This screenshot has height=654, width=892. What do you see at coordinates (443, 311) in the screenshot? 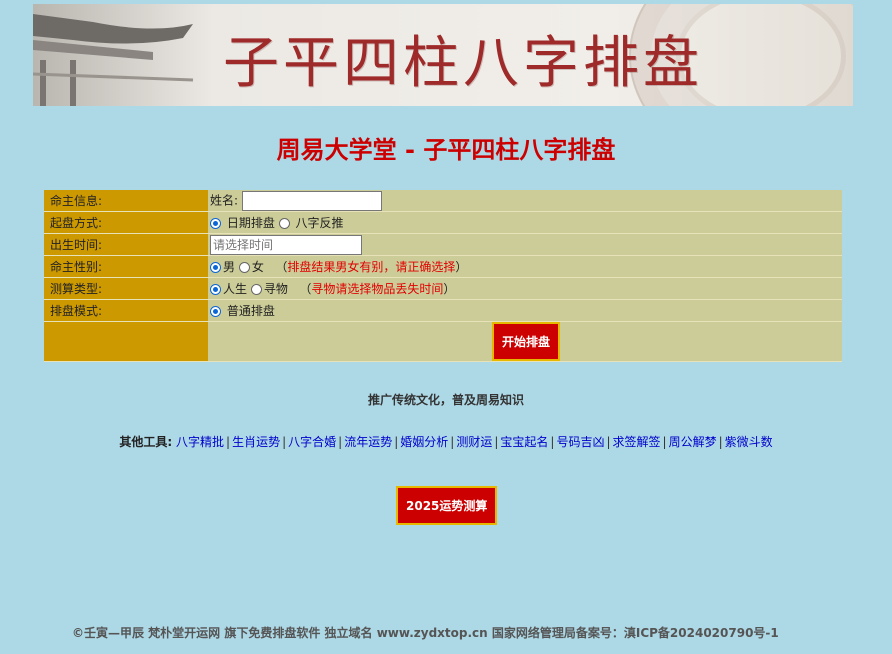
I see `form-row-mode: 排盘模式: 普通排盘` at bounding box center [443, 311].